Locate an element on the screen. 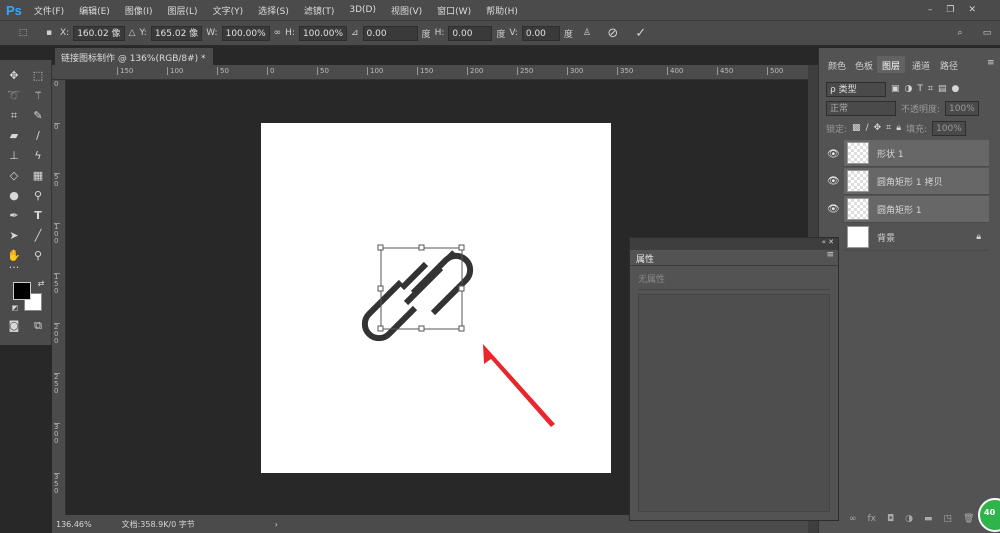 Image resolution: width=1000 pixels, height=533 pixels. tab-swatches: 色板 is located at coordinates (864, 64).